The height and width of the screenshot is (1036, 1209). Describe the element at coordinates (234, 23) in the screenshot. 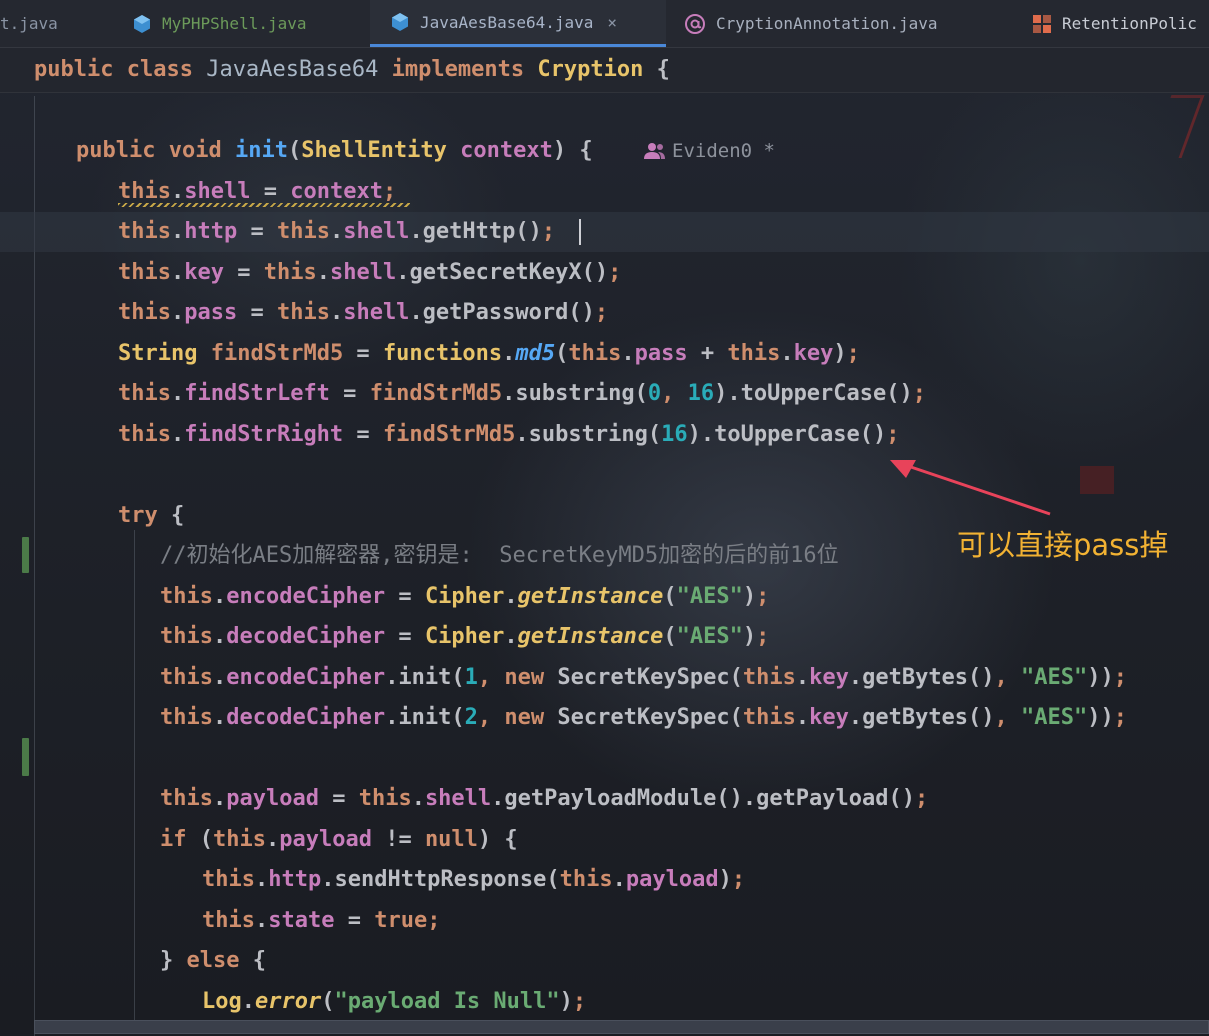

I see `tab-label: MyPHPShell.java` at that location.